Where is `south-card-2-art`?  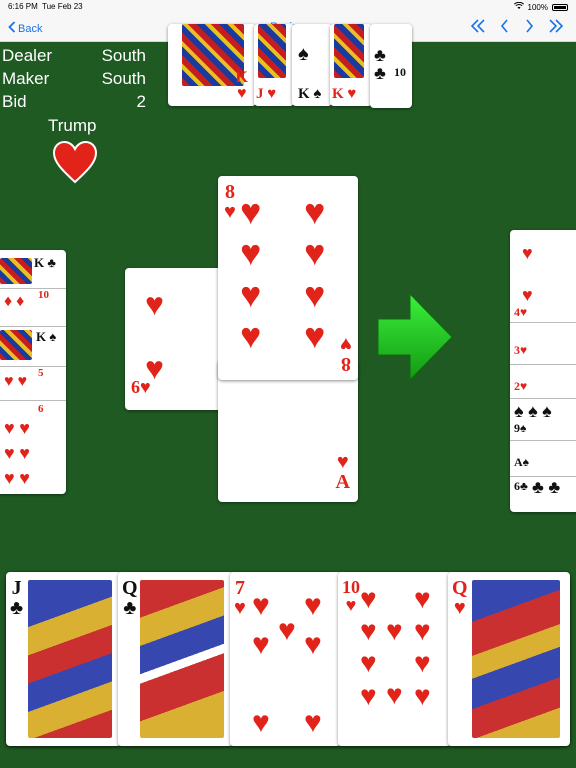
south-card-2-art is located at coordinates (182, 659).